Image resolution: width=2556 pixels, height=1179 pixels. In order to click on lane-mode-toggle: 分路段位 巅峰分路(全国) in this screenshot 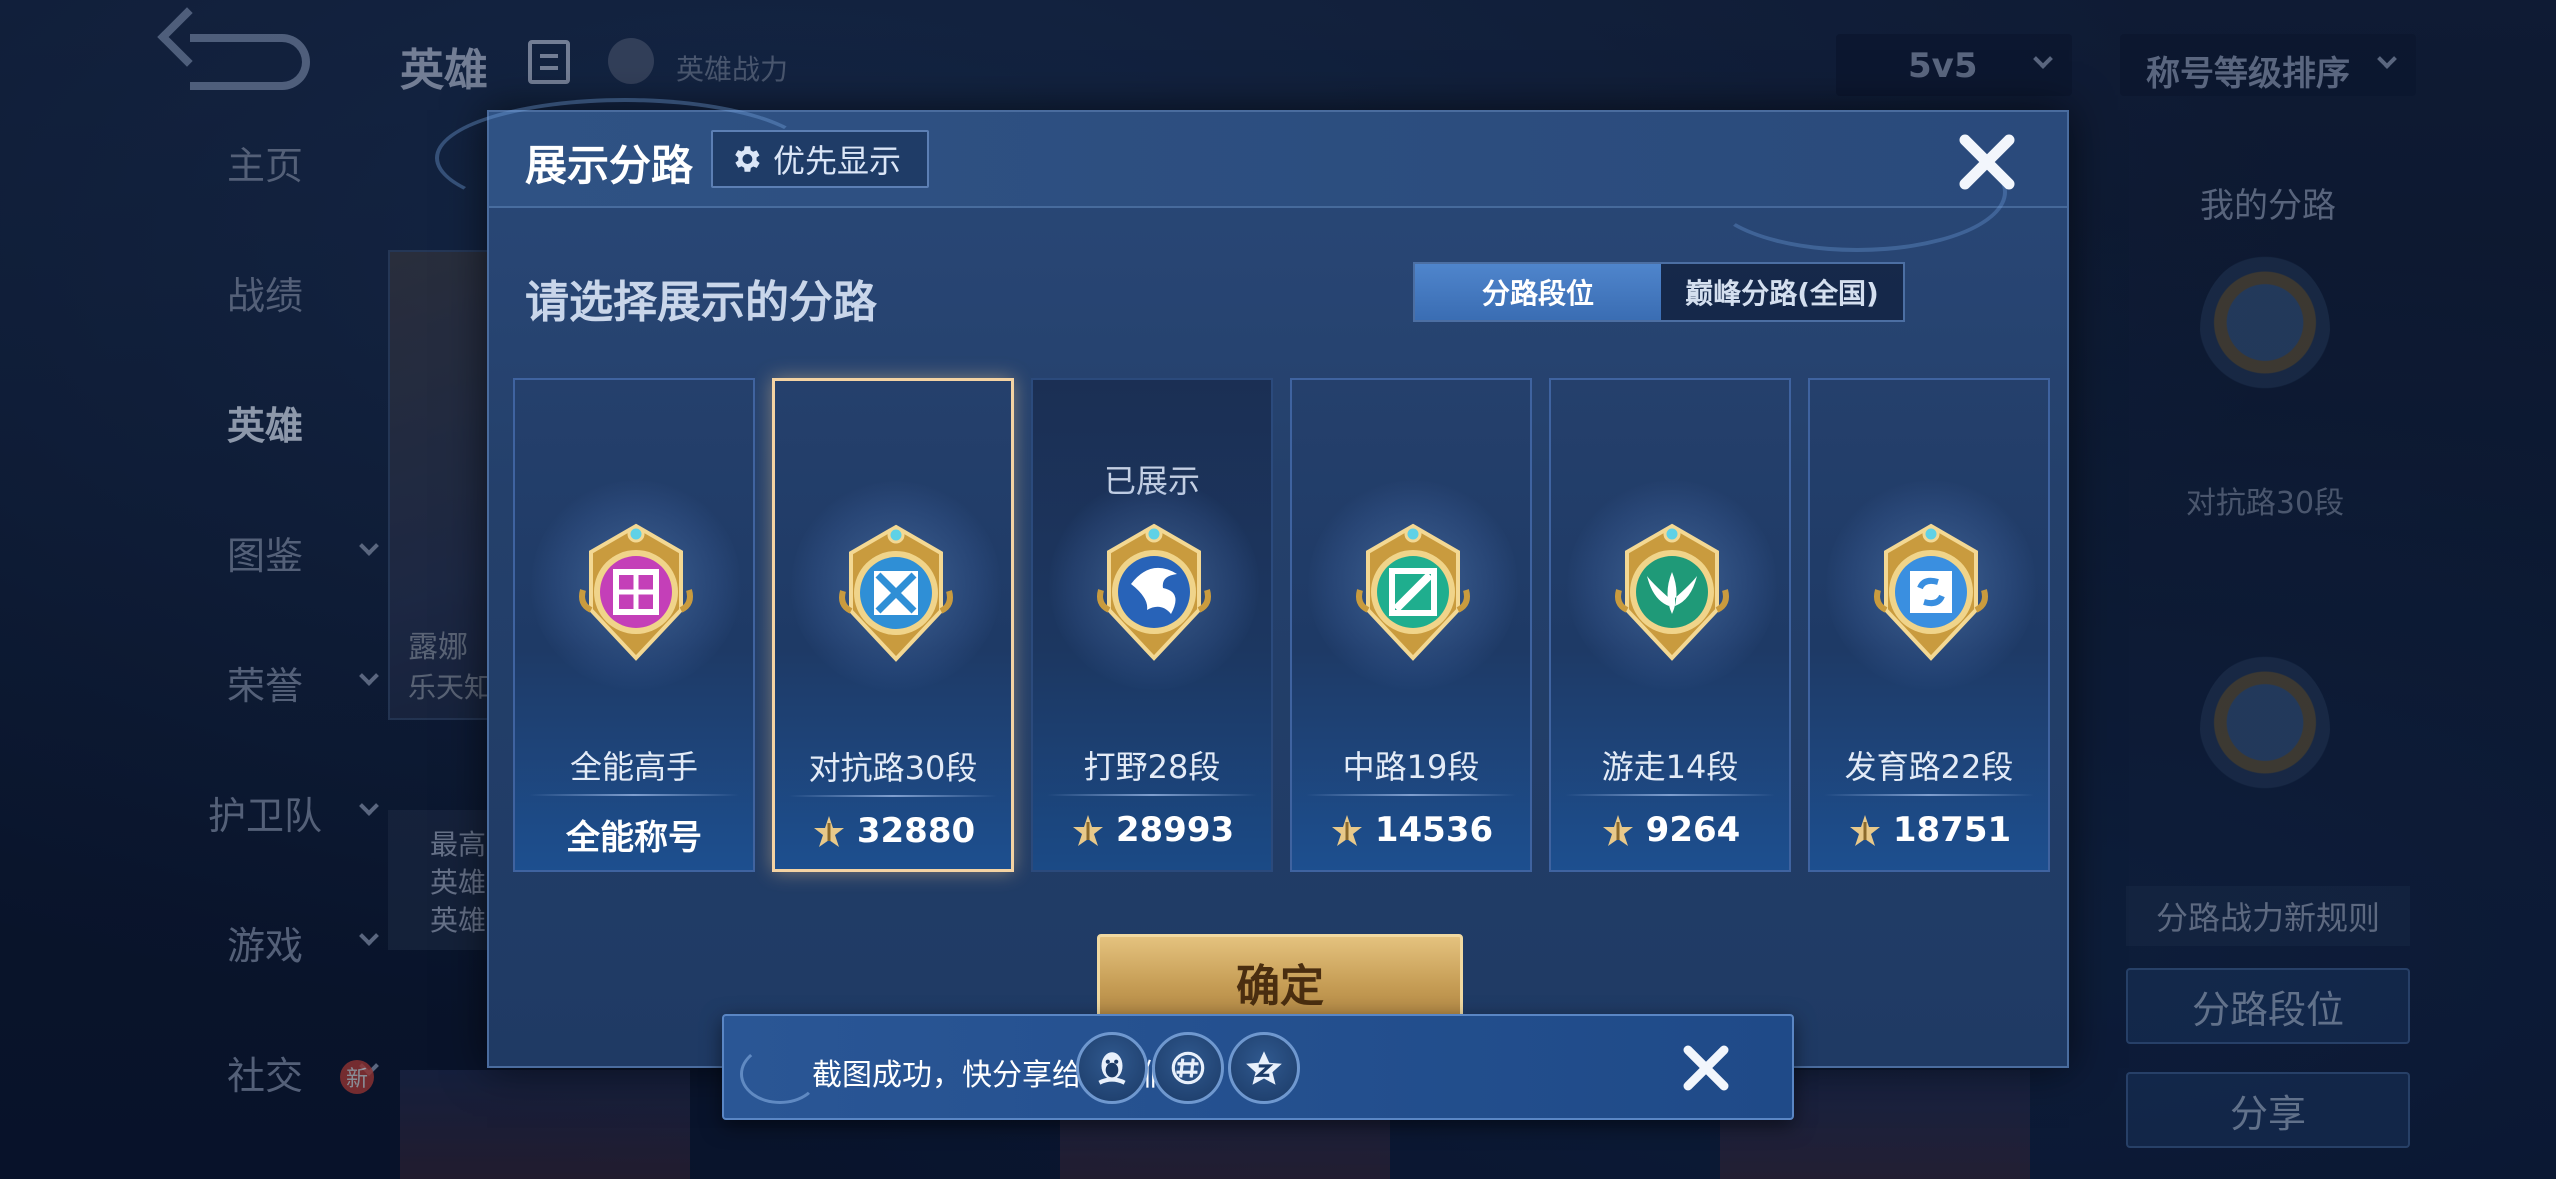, I will do `click(1659, 292)`.